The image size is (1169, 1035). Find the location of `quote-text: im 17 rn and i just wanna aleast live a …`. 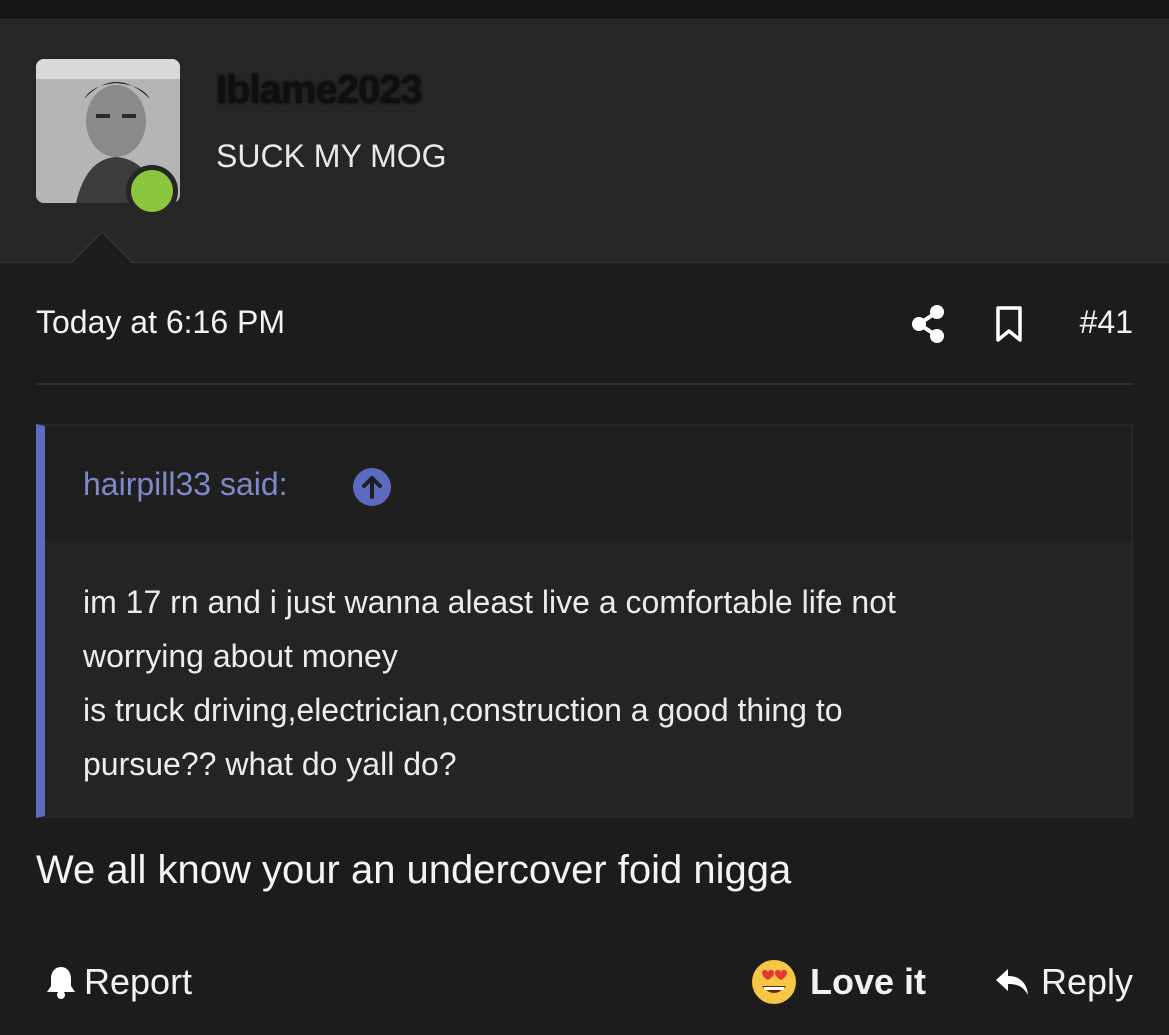

quote-text: im 17 rn and i just wanna aleast live a … is located at coordinates (489, 683).